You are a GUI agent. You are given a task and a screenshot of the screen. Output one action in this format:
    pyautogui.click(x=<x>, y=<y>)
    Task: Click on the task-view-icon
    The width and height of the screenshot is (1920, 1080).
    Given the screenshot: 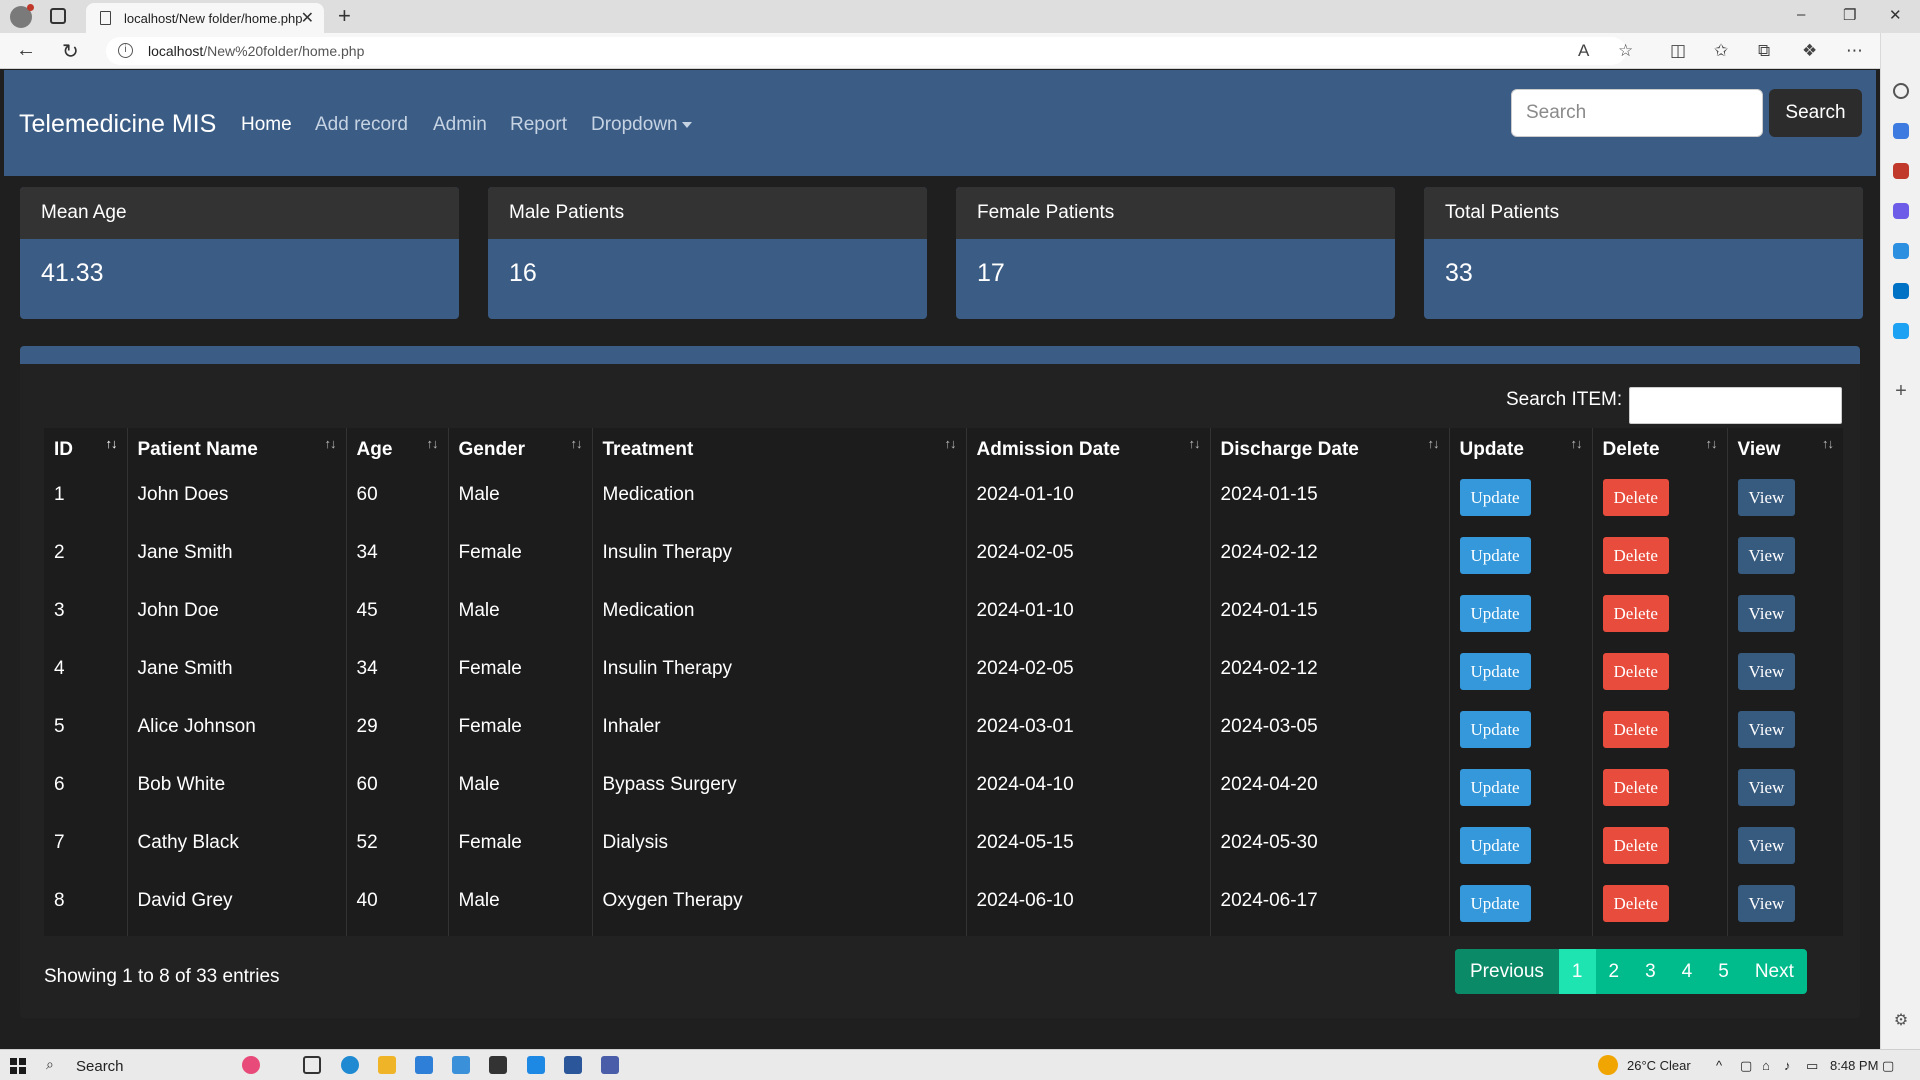 What is the action you would take?
    pyautogui.click(x=312, y=1065)
    